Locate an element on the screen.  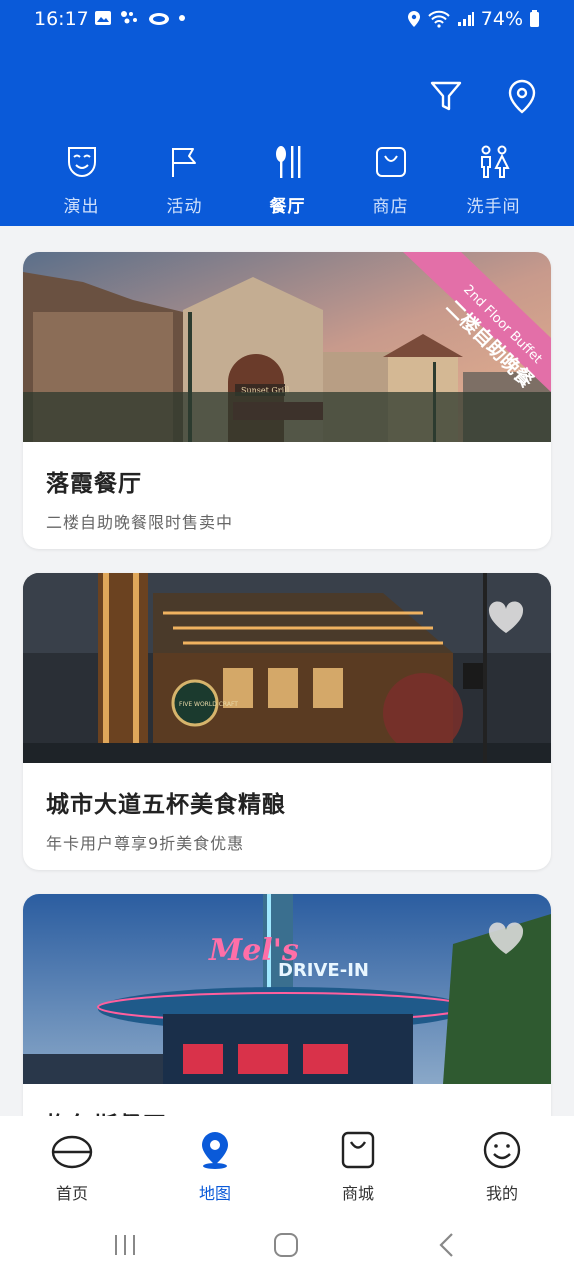
location-pin-icon is located at coordinates (522, 96).